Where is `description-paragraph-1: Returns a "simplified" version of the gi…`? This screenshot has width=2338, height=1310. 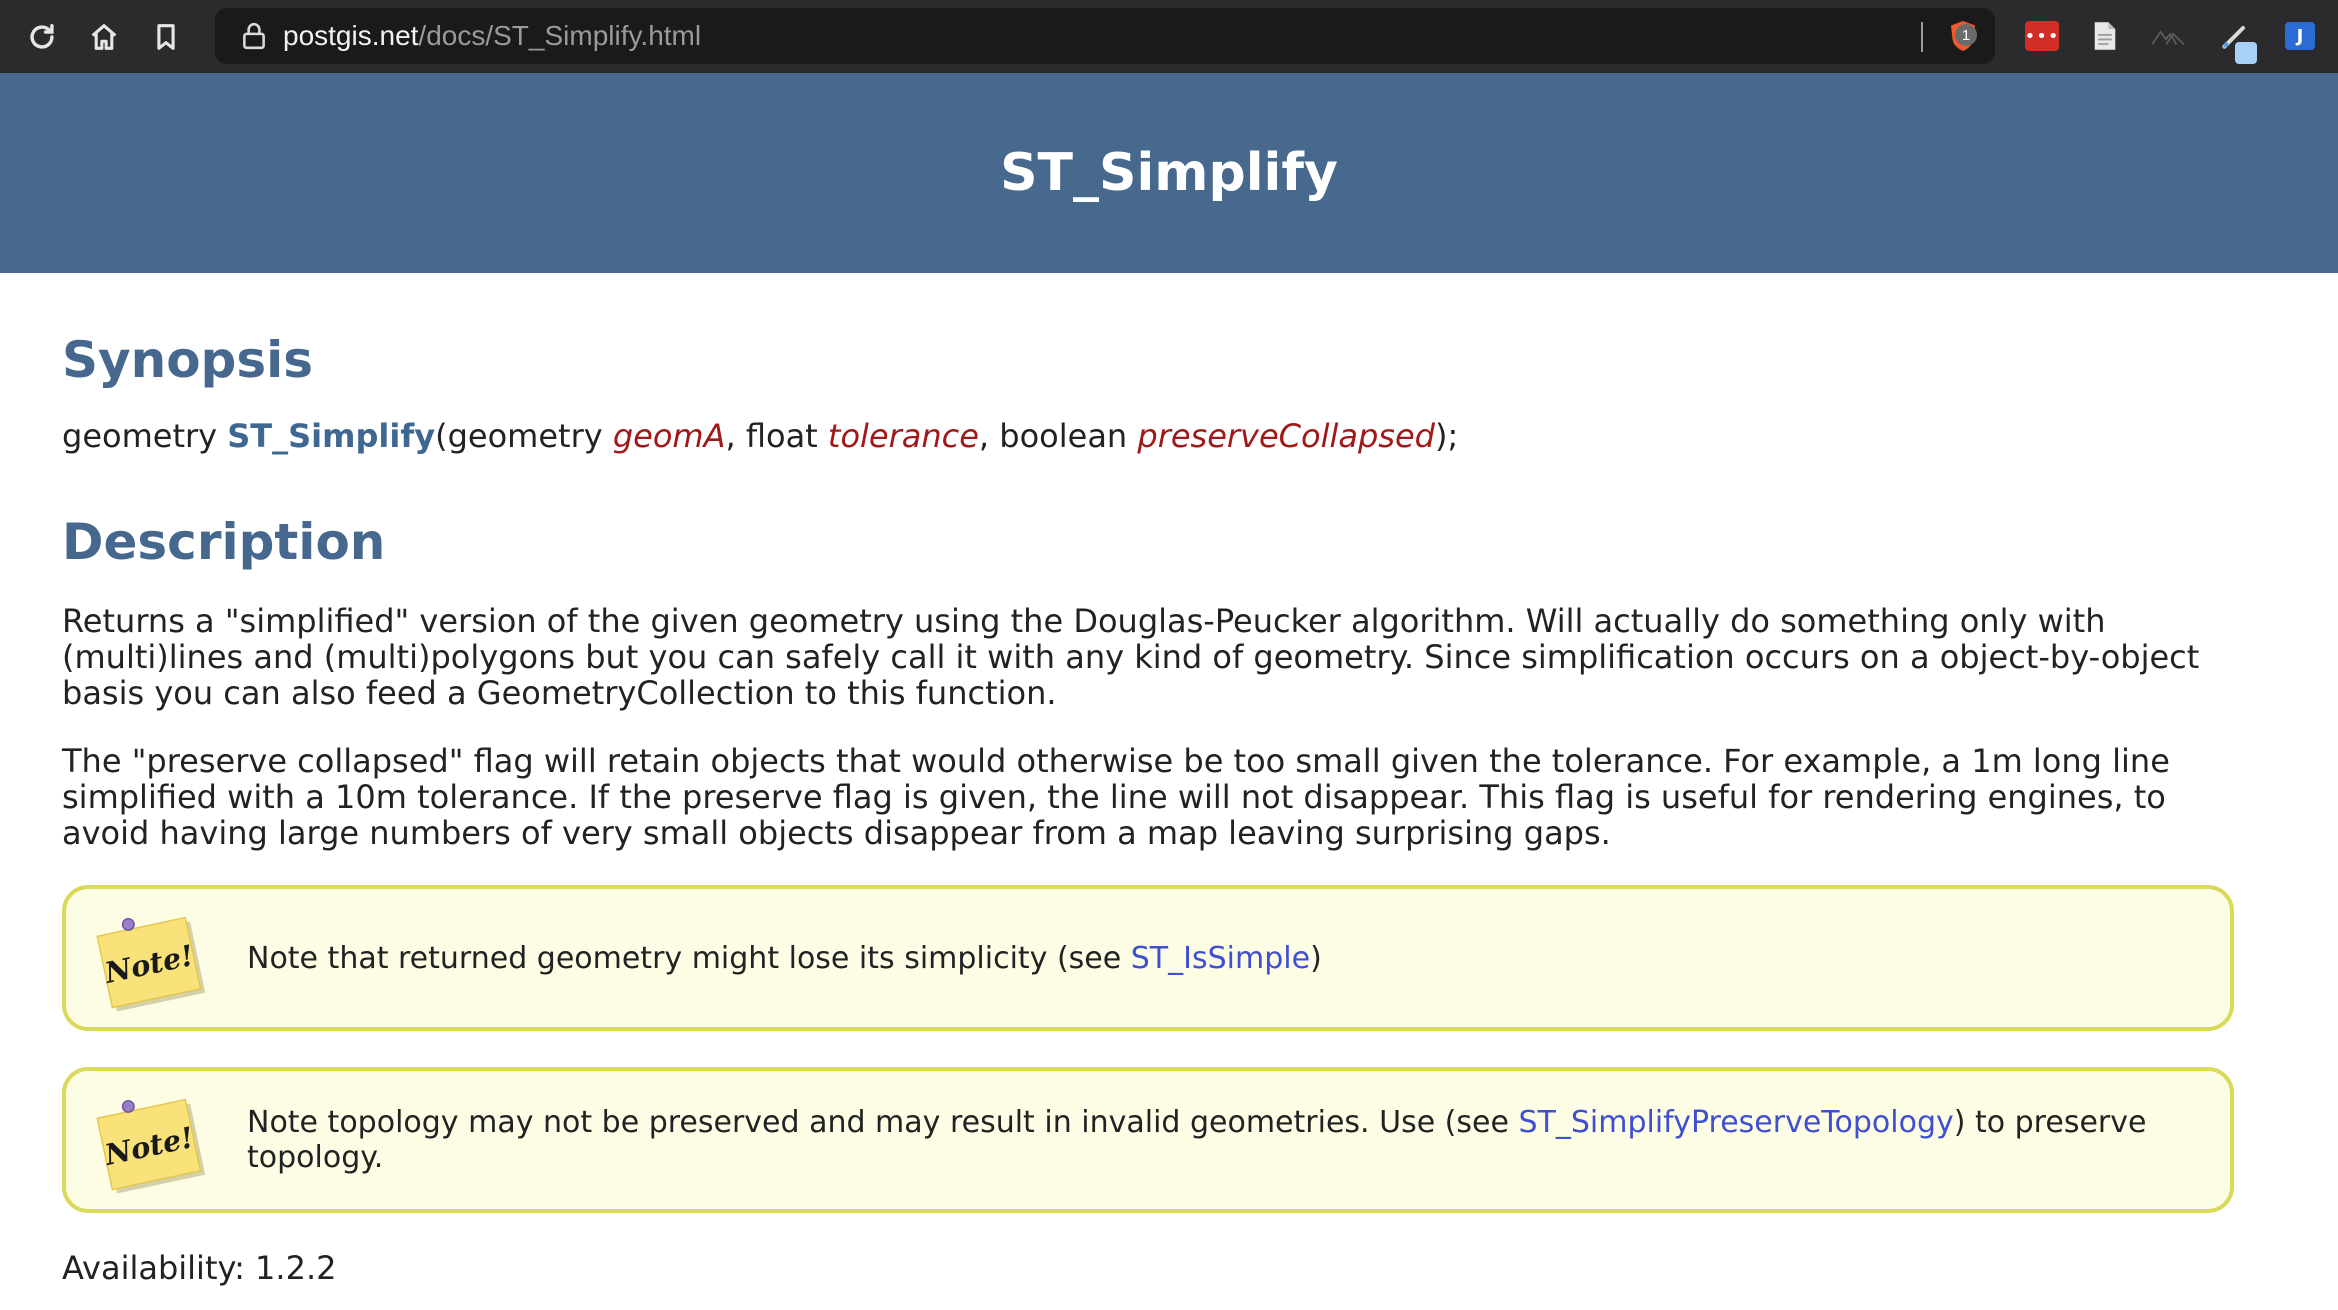 description-paragraph-1: Returns a "simplified" version of the gi… is located at coordinates (1131, 657).